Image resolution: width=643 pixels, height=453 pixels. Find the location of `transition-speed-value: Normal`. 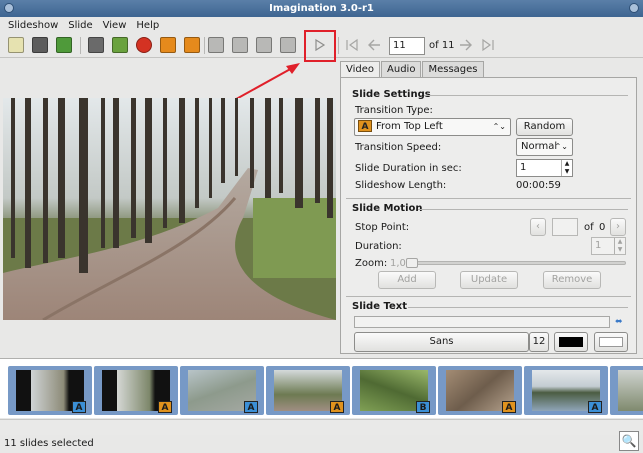

transition-speed-value: Normal is located at coordinates (539, 146).